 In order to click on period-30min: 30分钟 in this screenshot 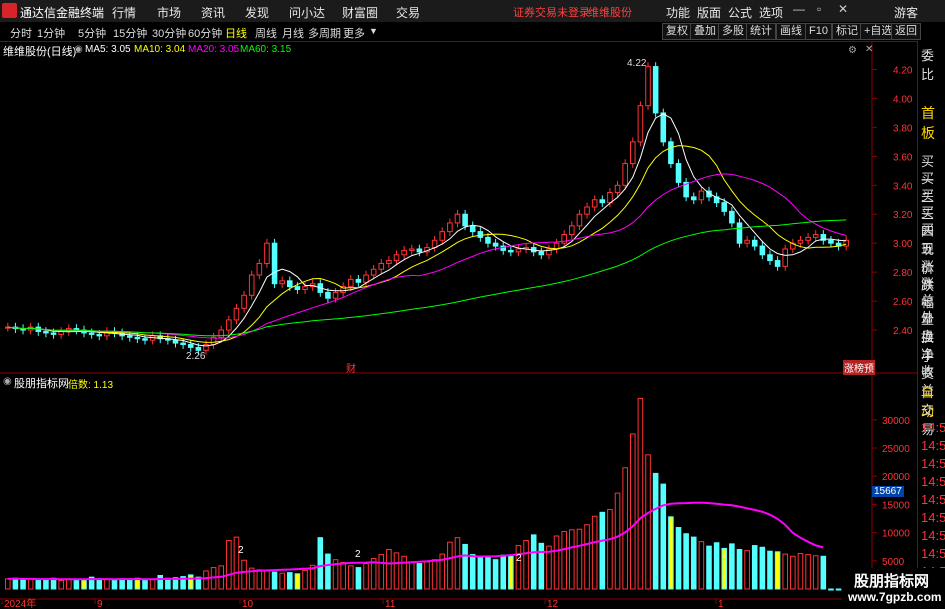, I will do `click(169, 33)`.